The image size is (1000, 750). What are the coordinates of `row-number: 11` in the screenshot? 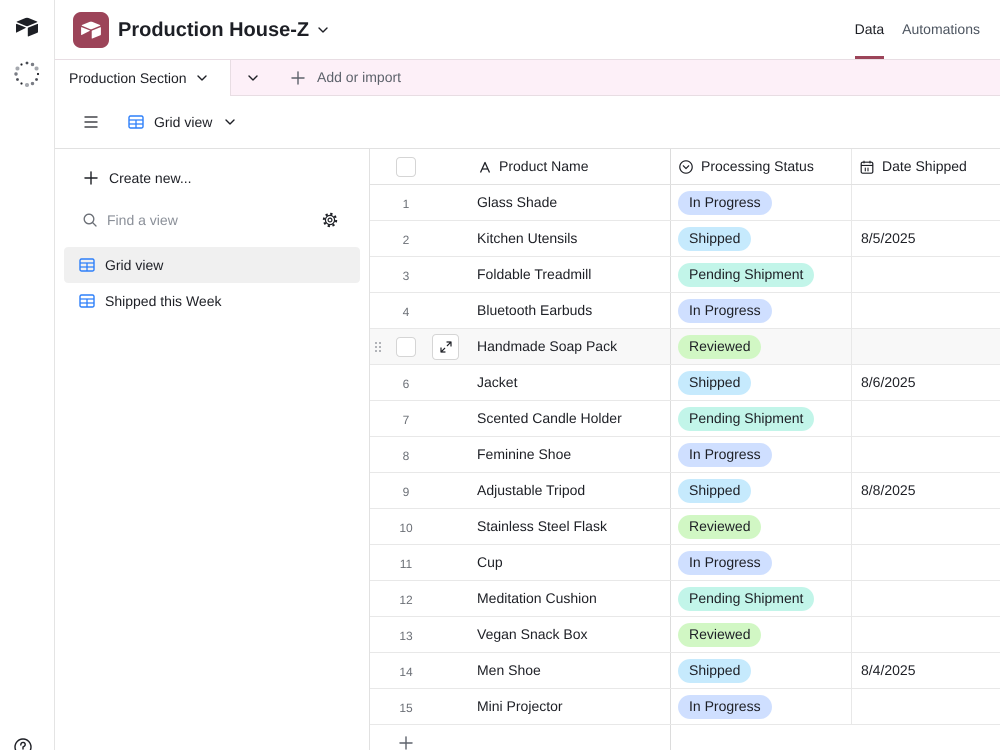 It's located at (406, 564).